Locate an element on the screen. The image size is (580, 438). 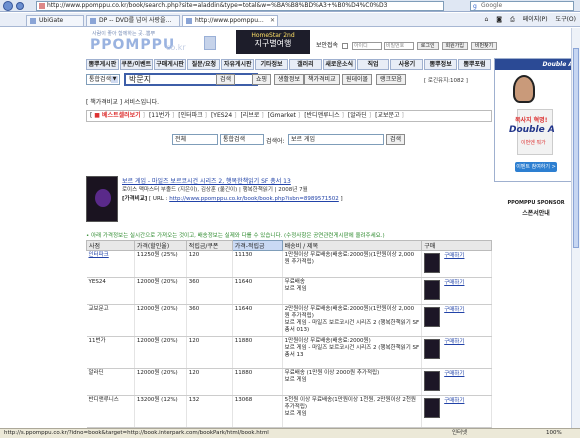
tab-interpark: 인터파크 is located at coordinates (192, 115).